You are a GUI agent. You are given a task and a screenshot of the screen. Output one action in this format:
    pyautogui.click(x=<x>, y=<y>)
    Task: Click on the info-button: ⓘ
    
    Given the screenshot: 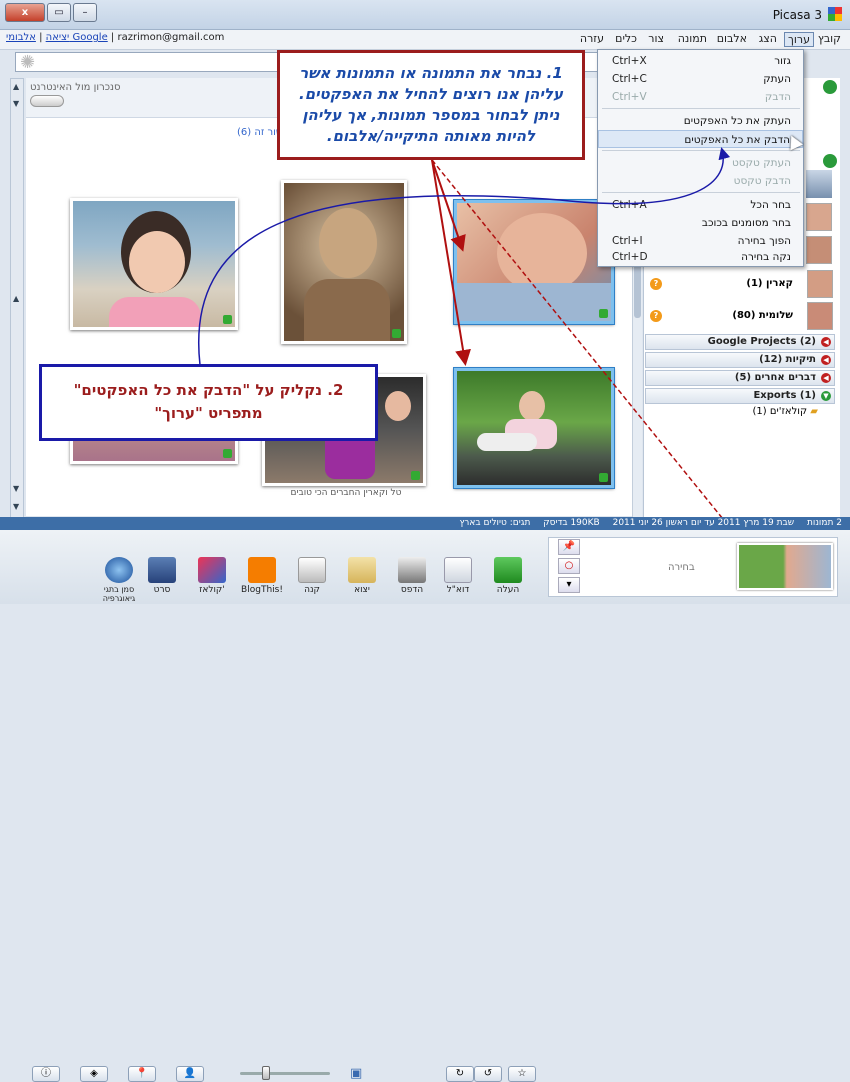 What is the action you would take?
    pyautogui.click(x=46, y=1074)
    